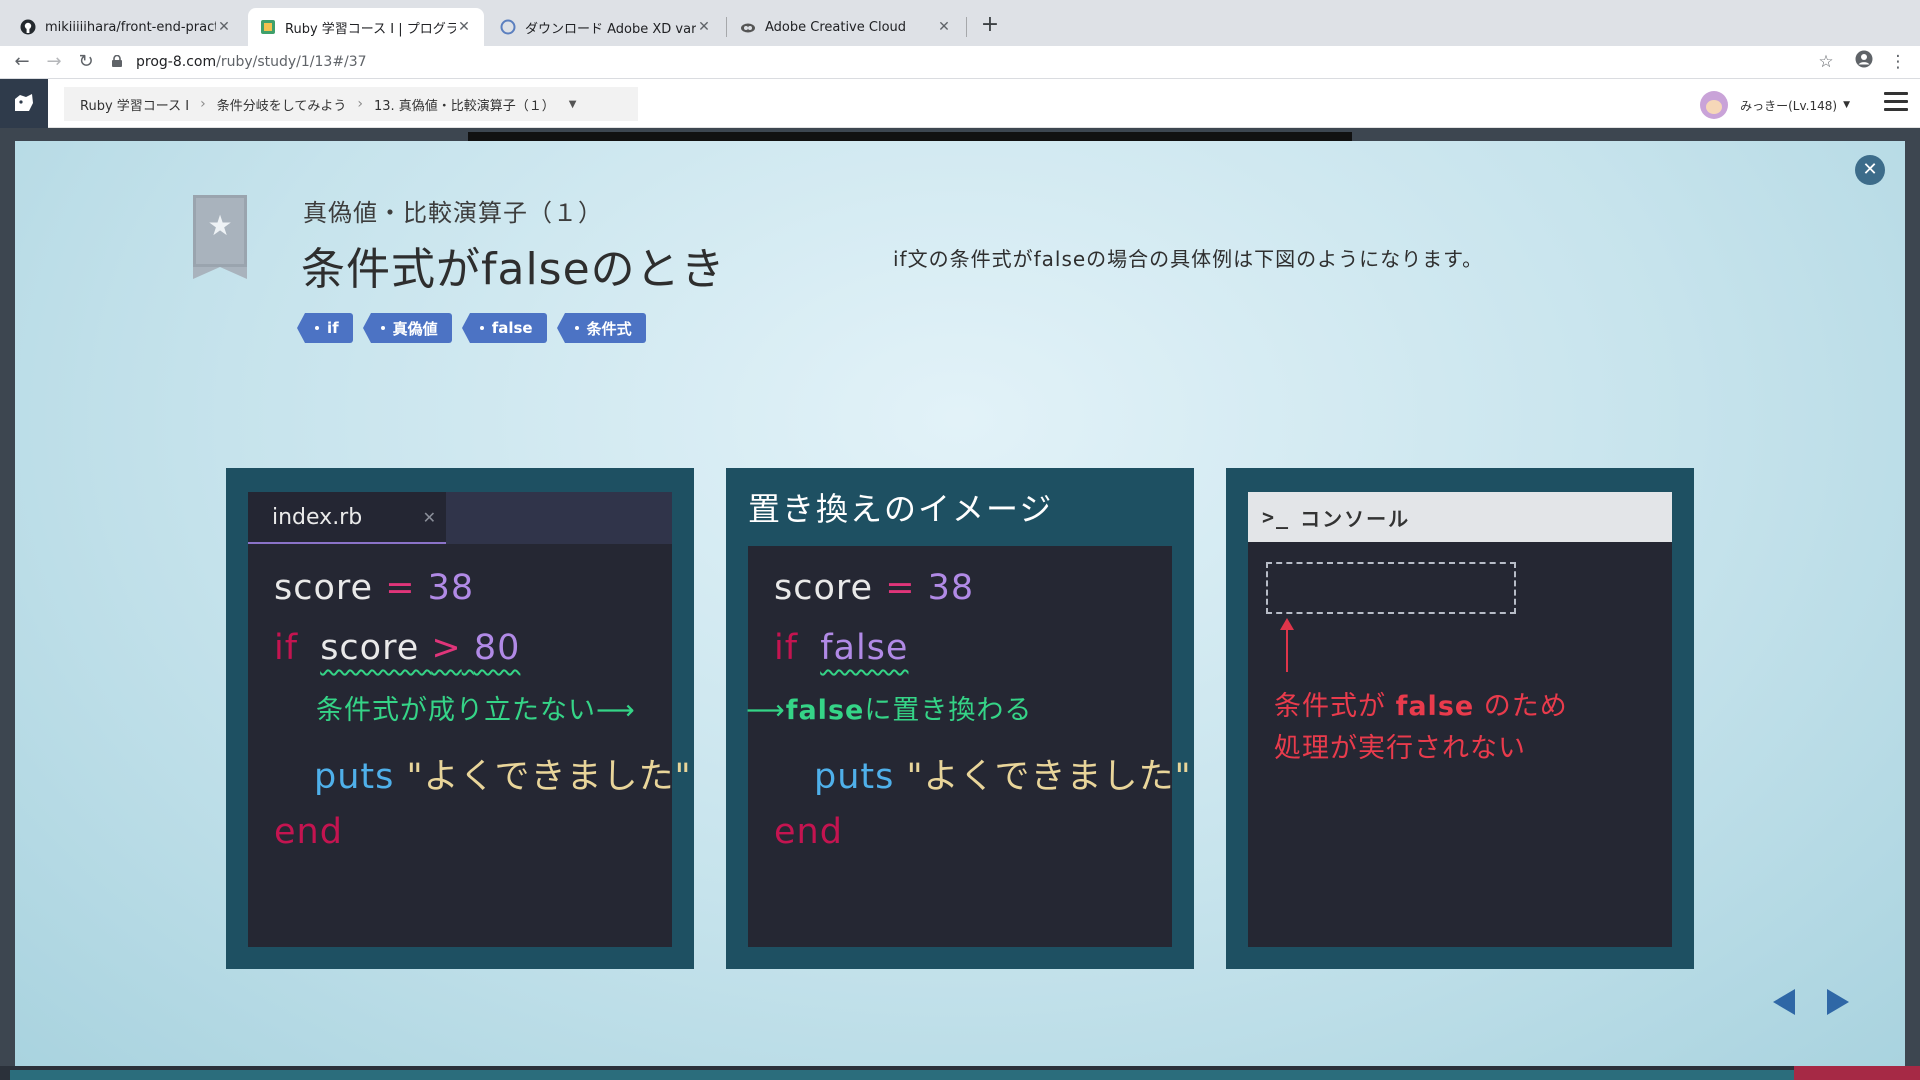  I want to click on console-annotation: 条件式が false のため 処理が実行されない, so click(1421, 727).